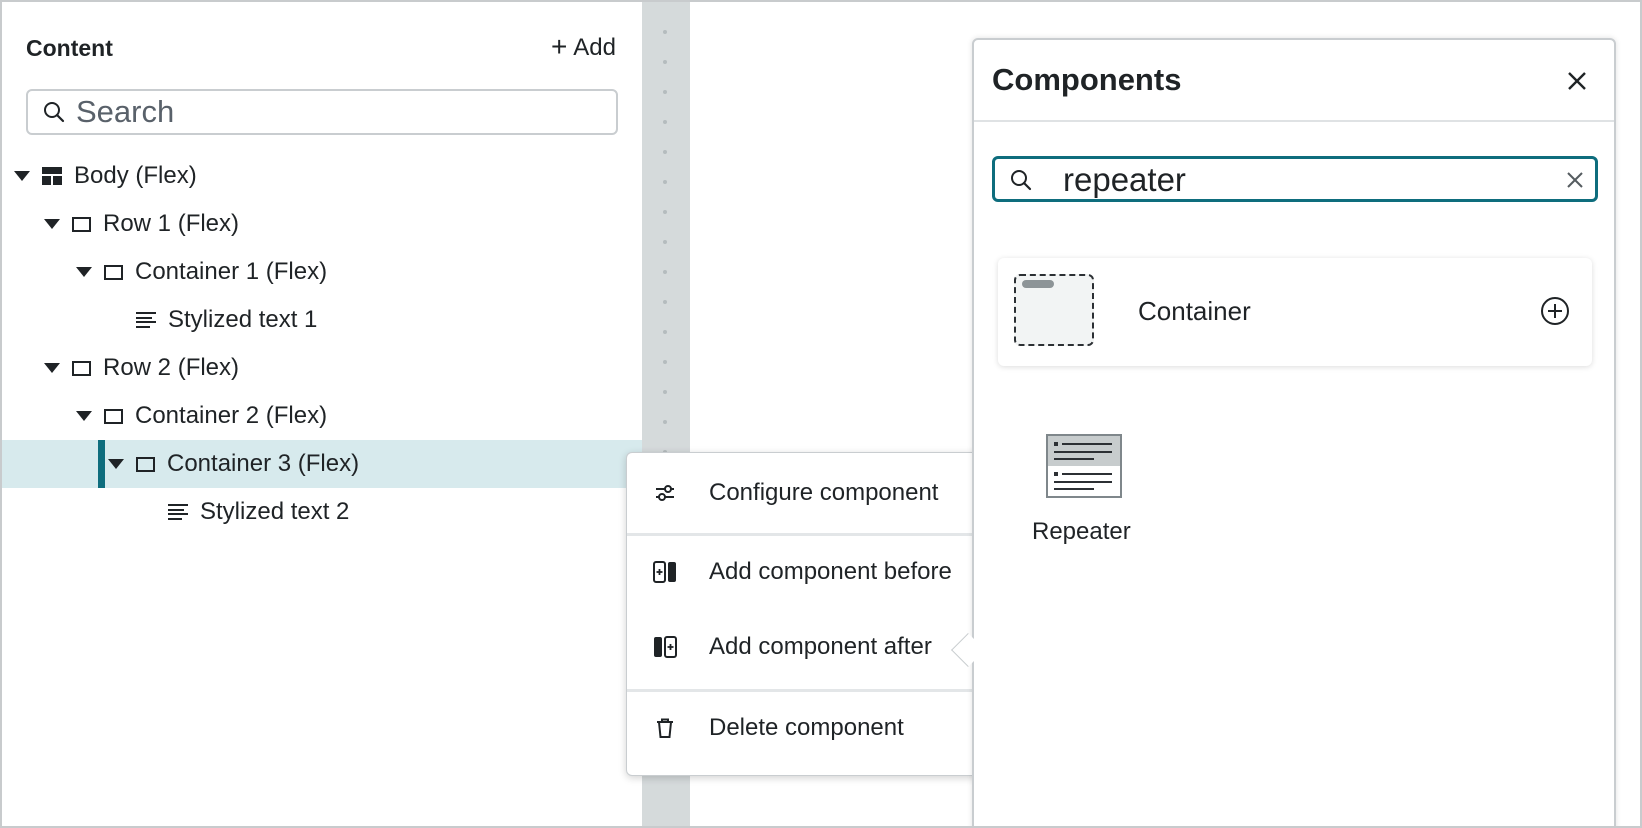  What do you see at coordinates (559, 46) in the screenshot?
I see `plus-icon: +` at bounding box center [559, 46].